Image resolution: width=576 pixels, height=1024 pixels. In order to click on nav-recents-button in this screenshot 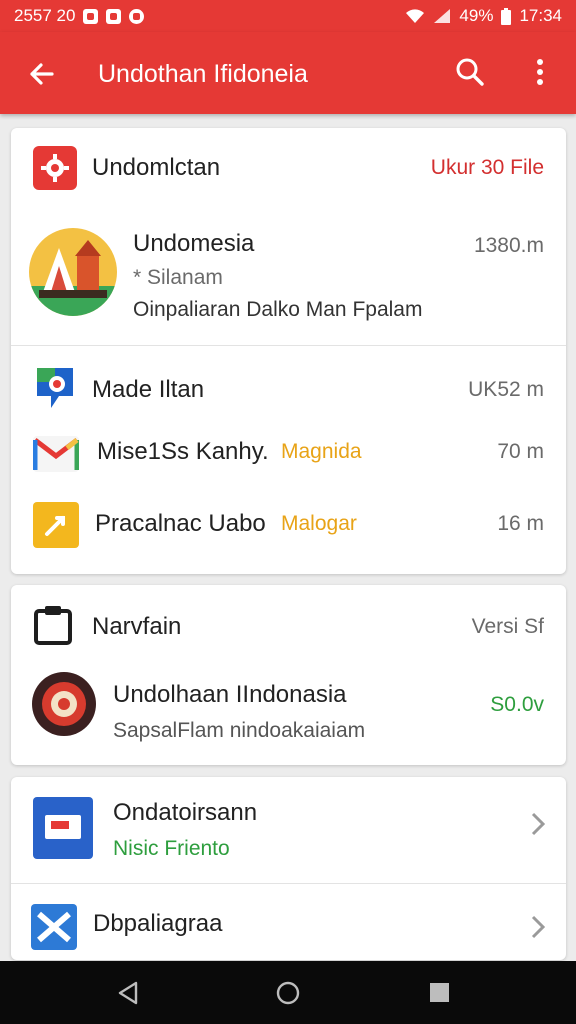, I will do `click(440, 995)`.